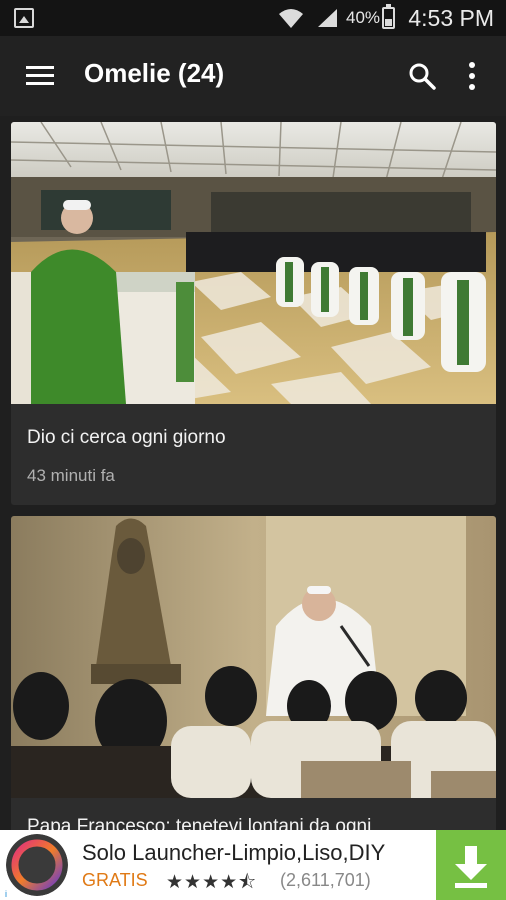 The image size is (506, 900). Describe the element at coordinates (472, 76) in the screenshot. I see `more-vert-icon` at that location.